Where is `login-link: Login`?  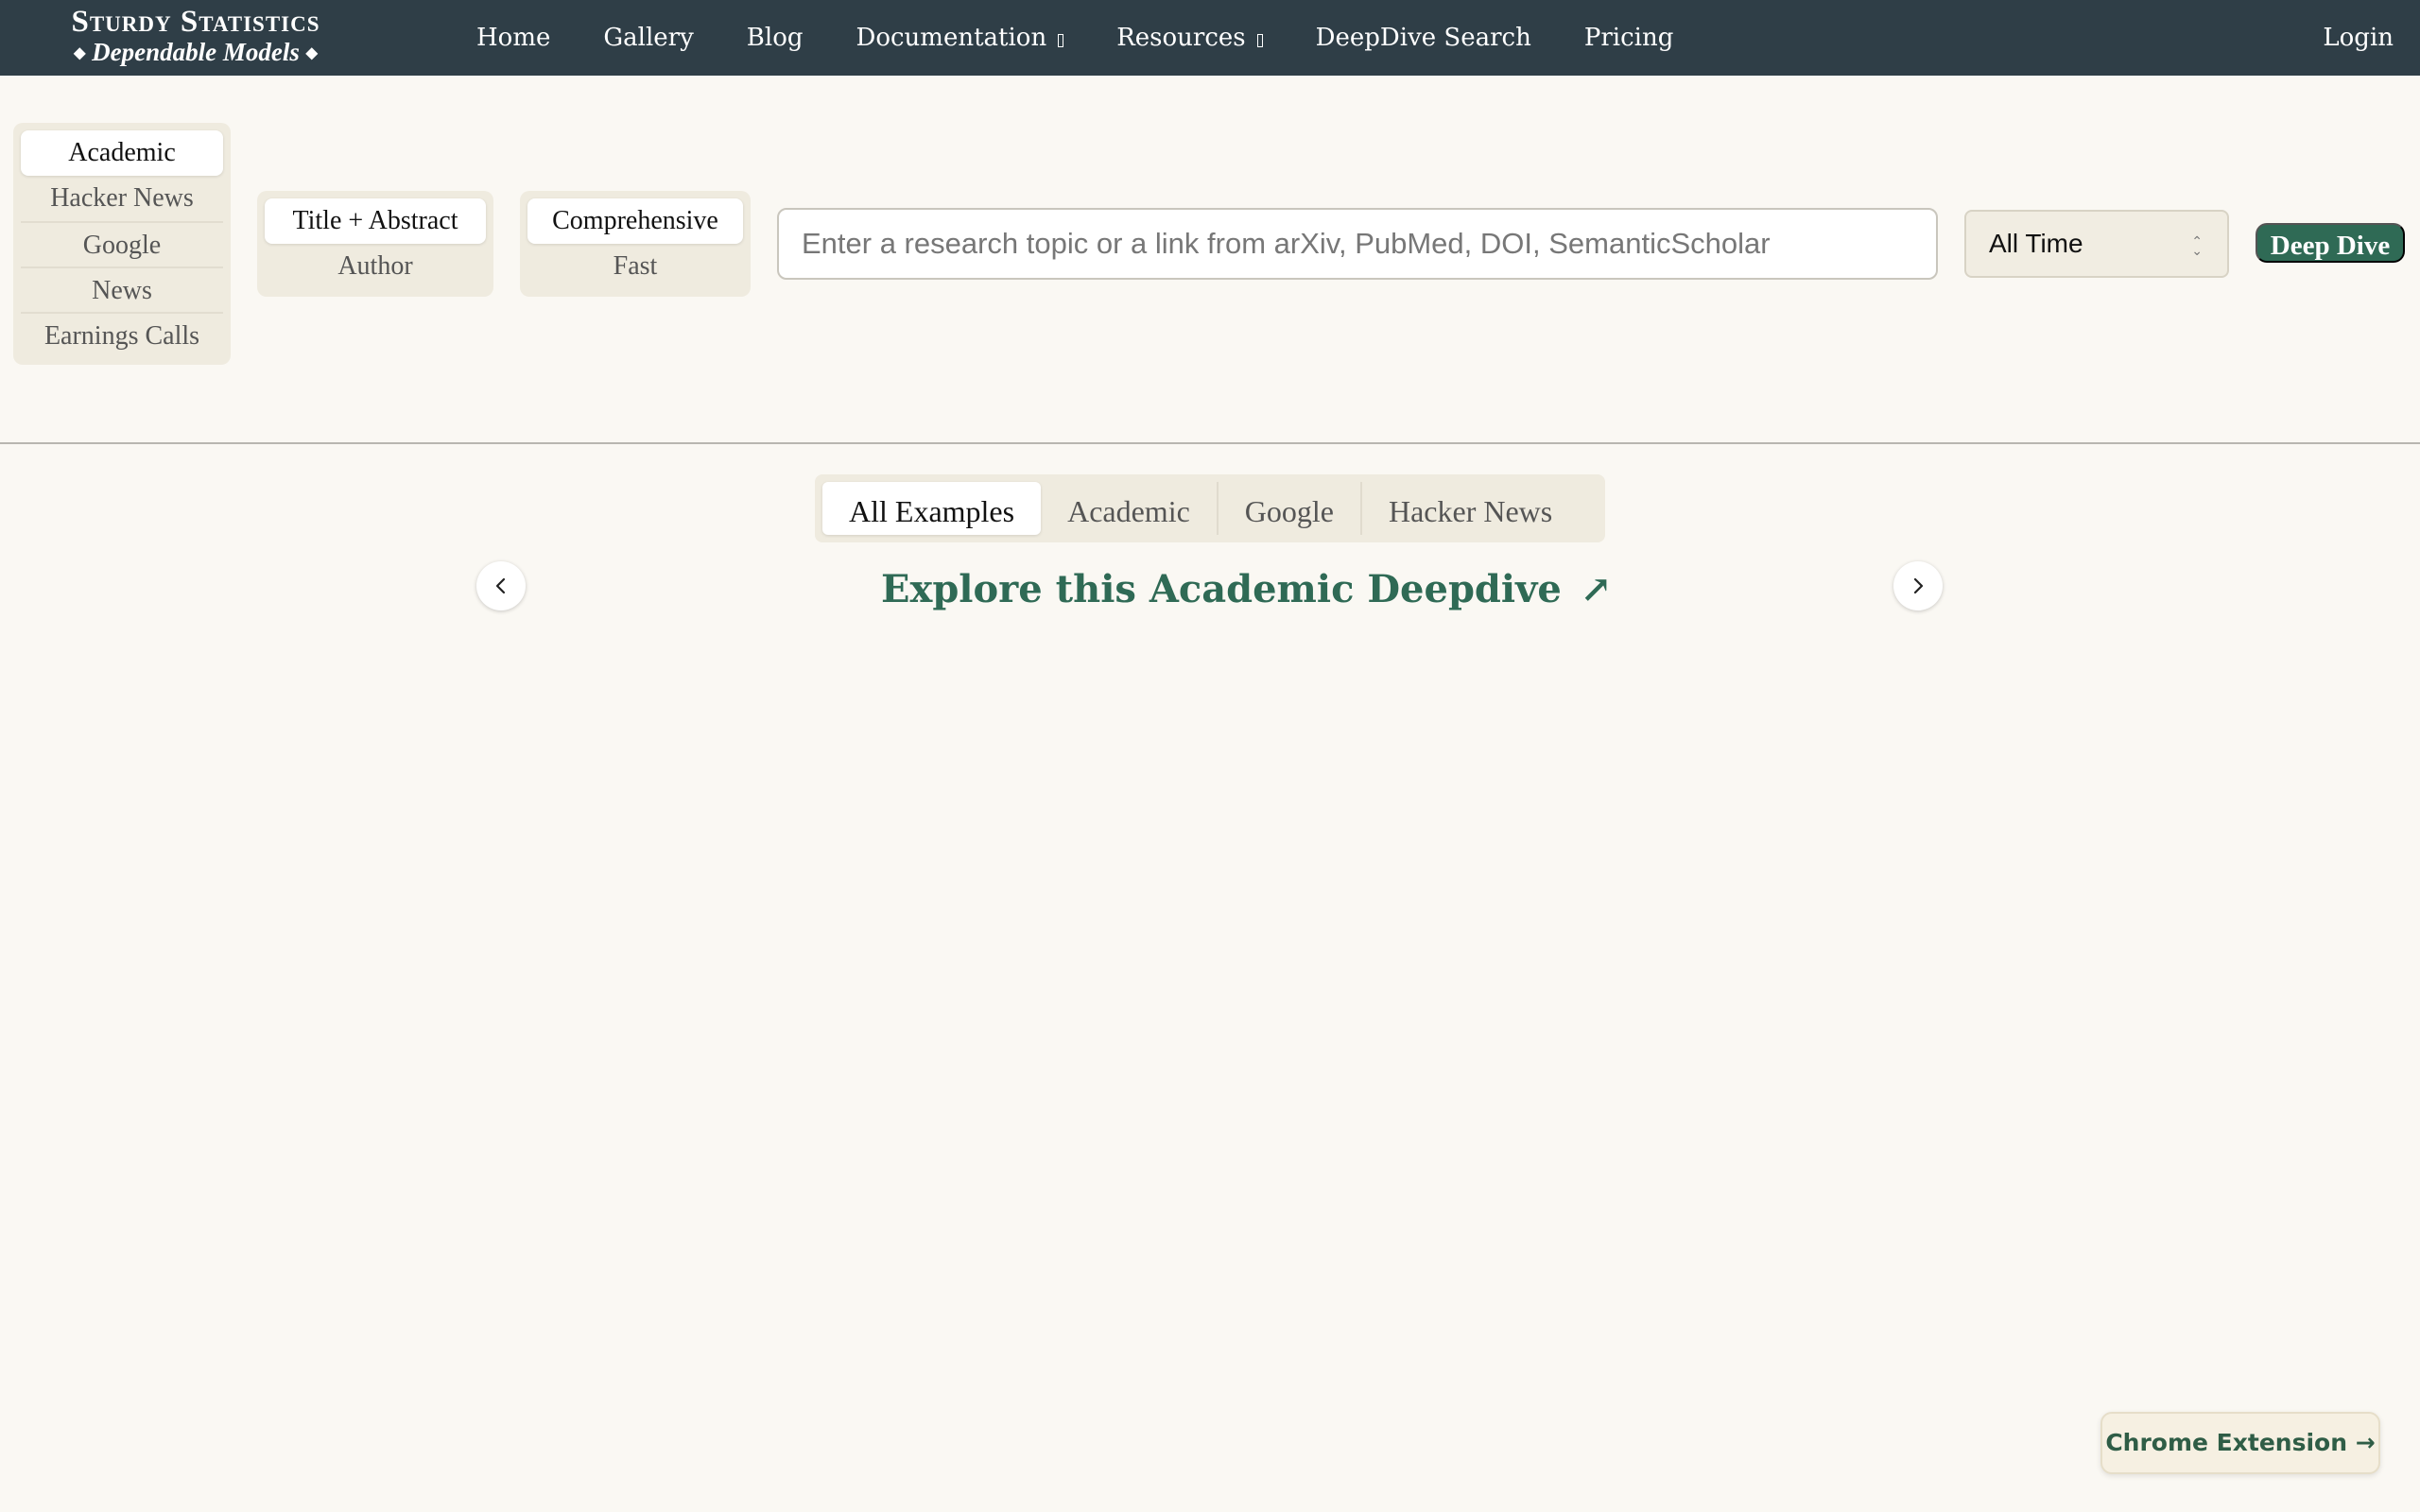
login-link: Login is located at coordinates (2359, 38).